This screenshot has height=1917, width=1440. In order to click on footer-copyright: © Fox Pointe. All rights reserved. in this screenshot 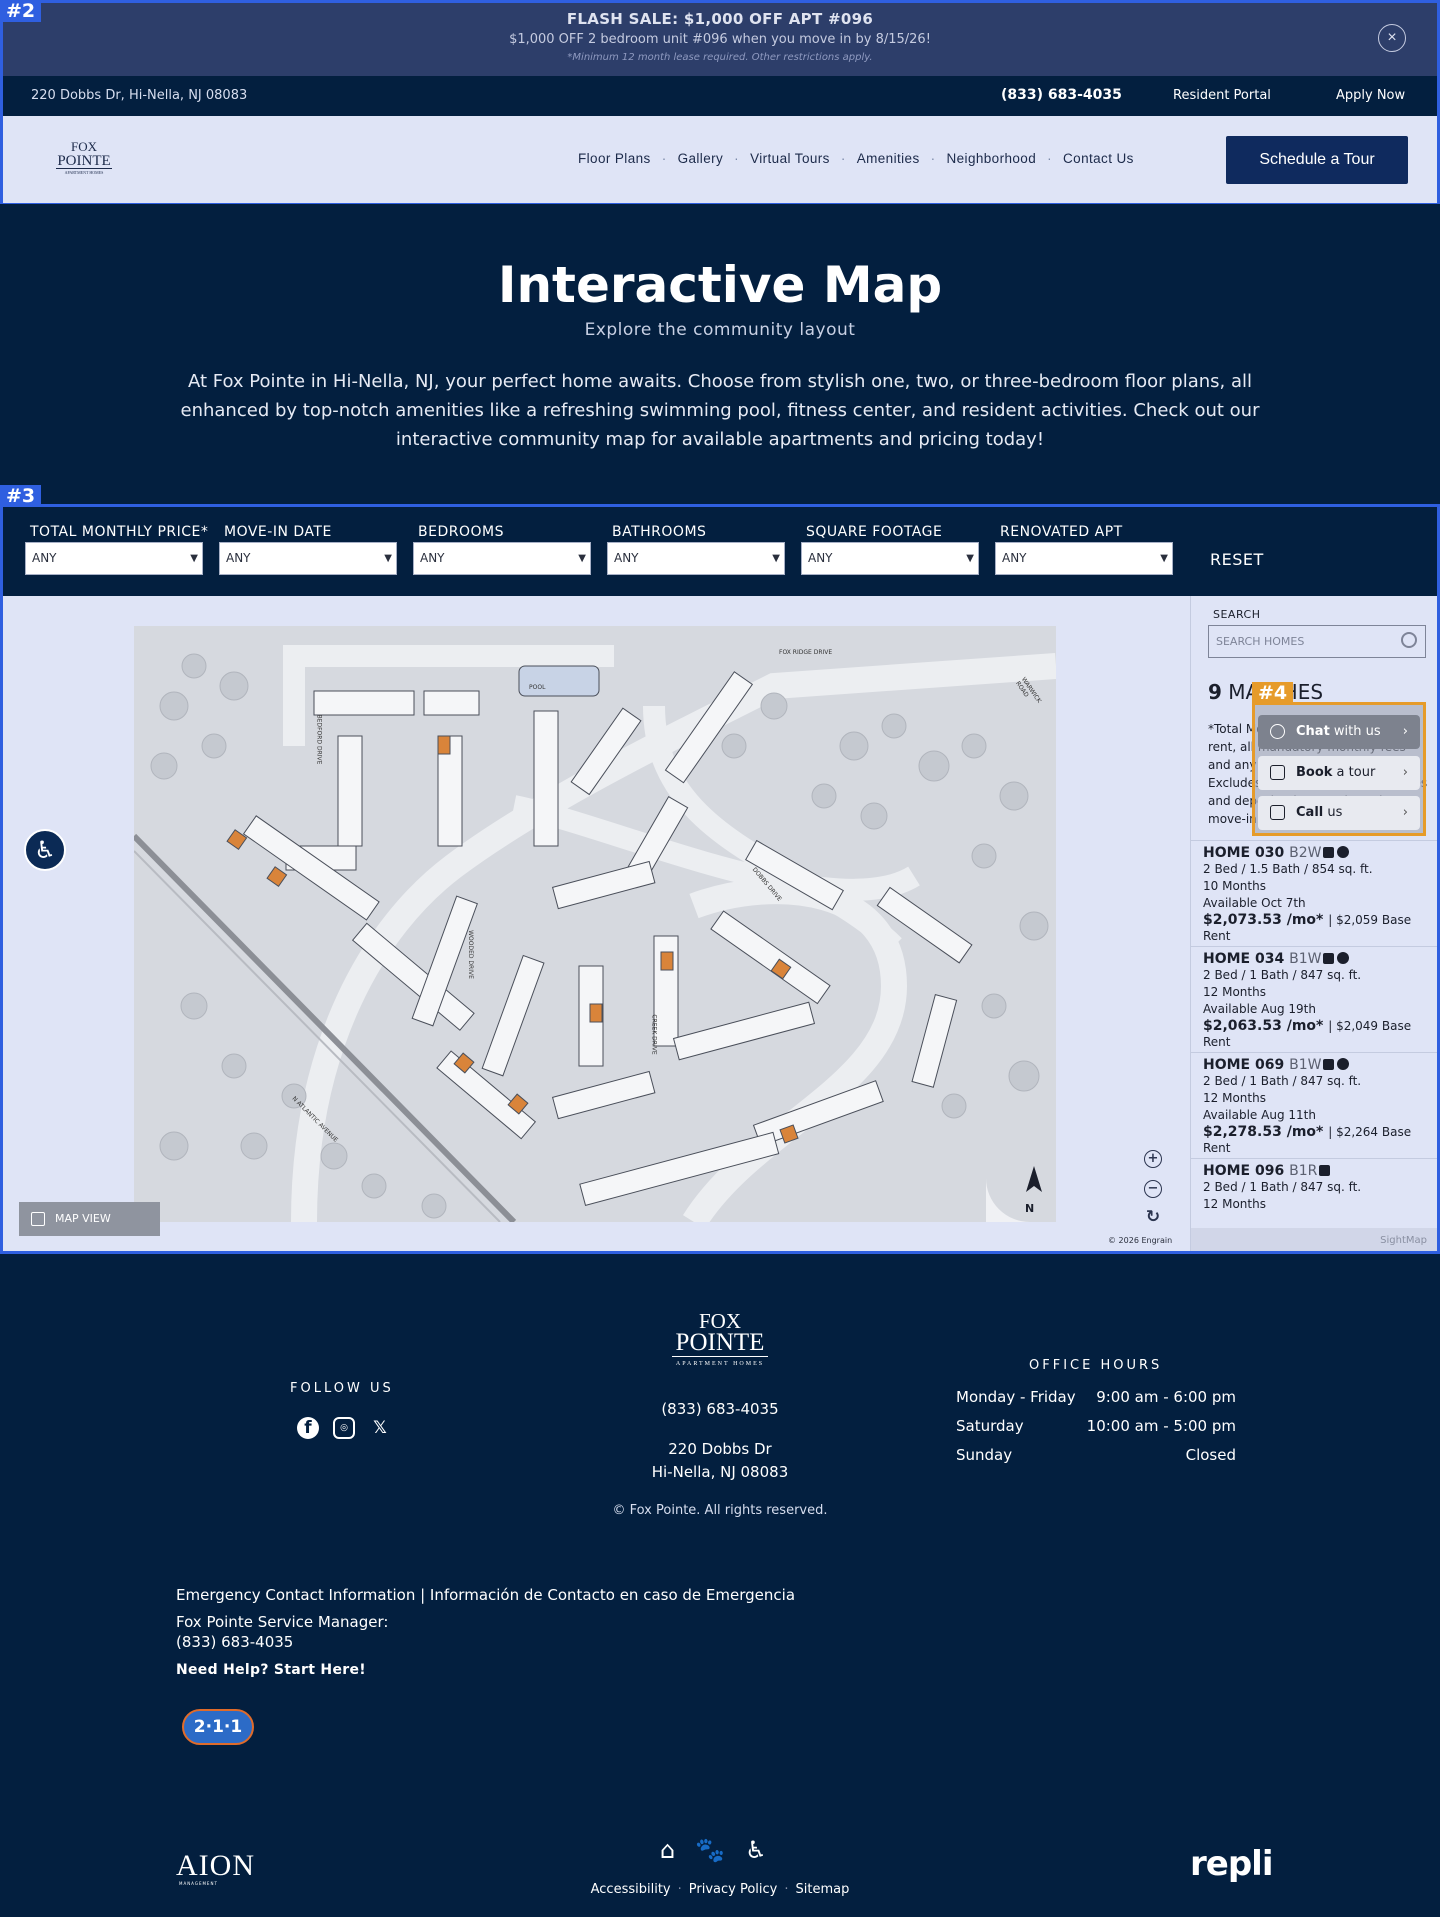, I will do `click(720, 1510)`.